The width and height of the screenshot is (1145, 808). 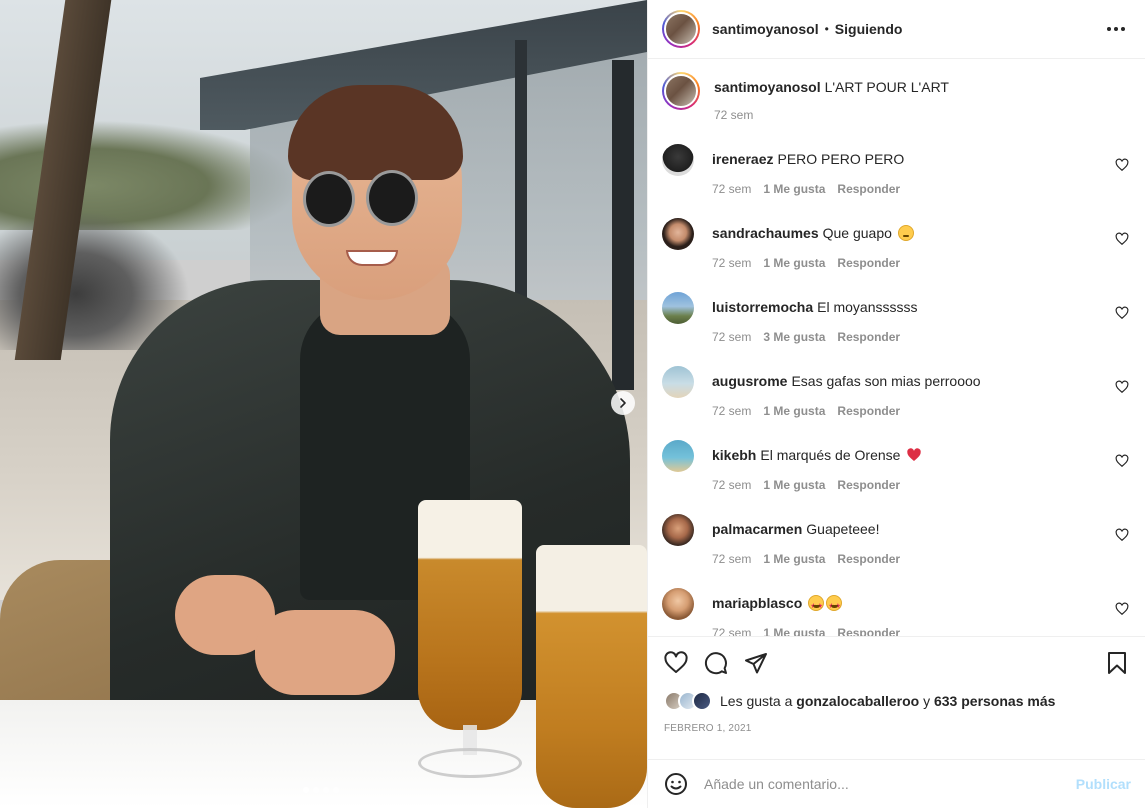 I want to click on bookmark-icon, so click(x=1117, y=663).